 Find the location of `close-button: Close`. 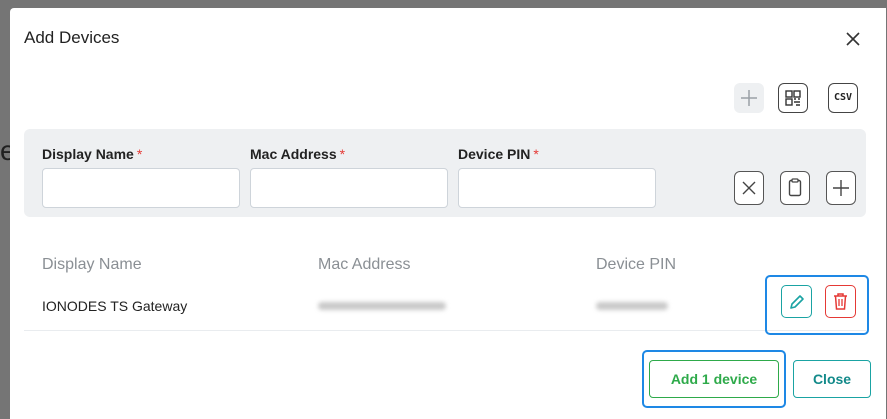

close-button: Close is located at coordinates (832, 379).